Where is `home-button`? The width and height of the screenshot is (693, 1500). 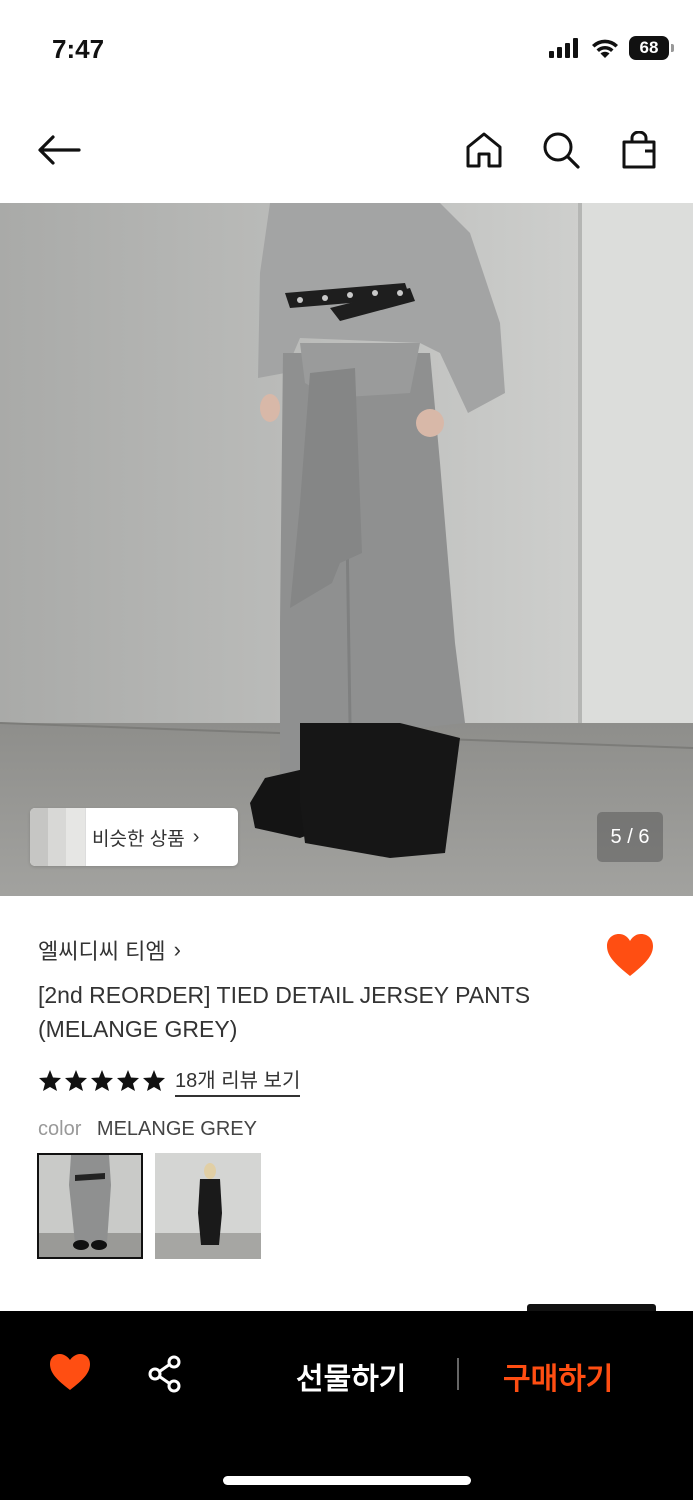
home-button is located at coordinates (484, 150).